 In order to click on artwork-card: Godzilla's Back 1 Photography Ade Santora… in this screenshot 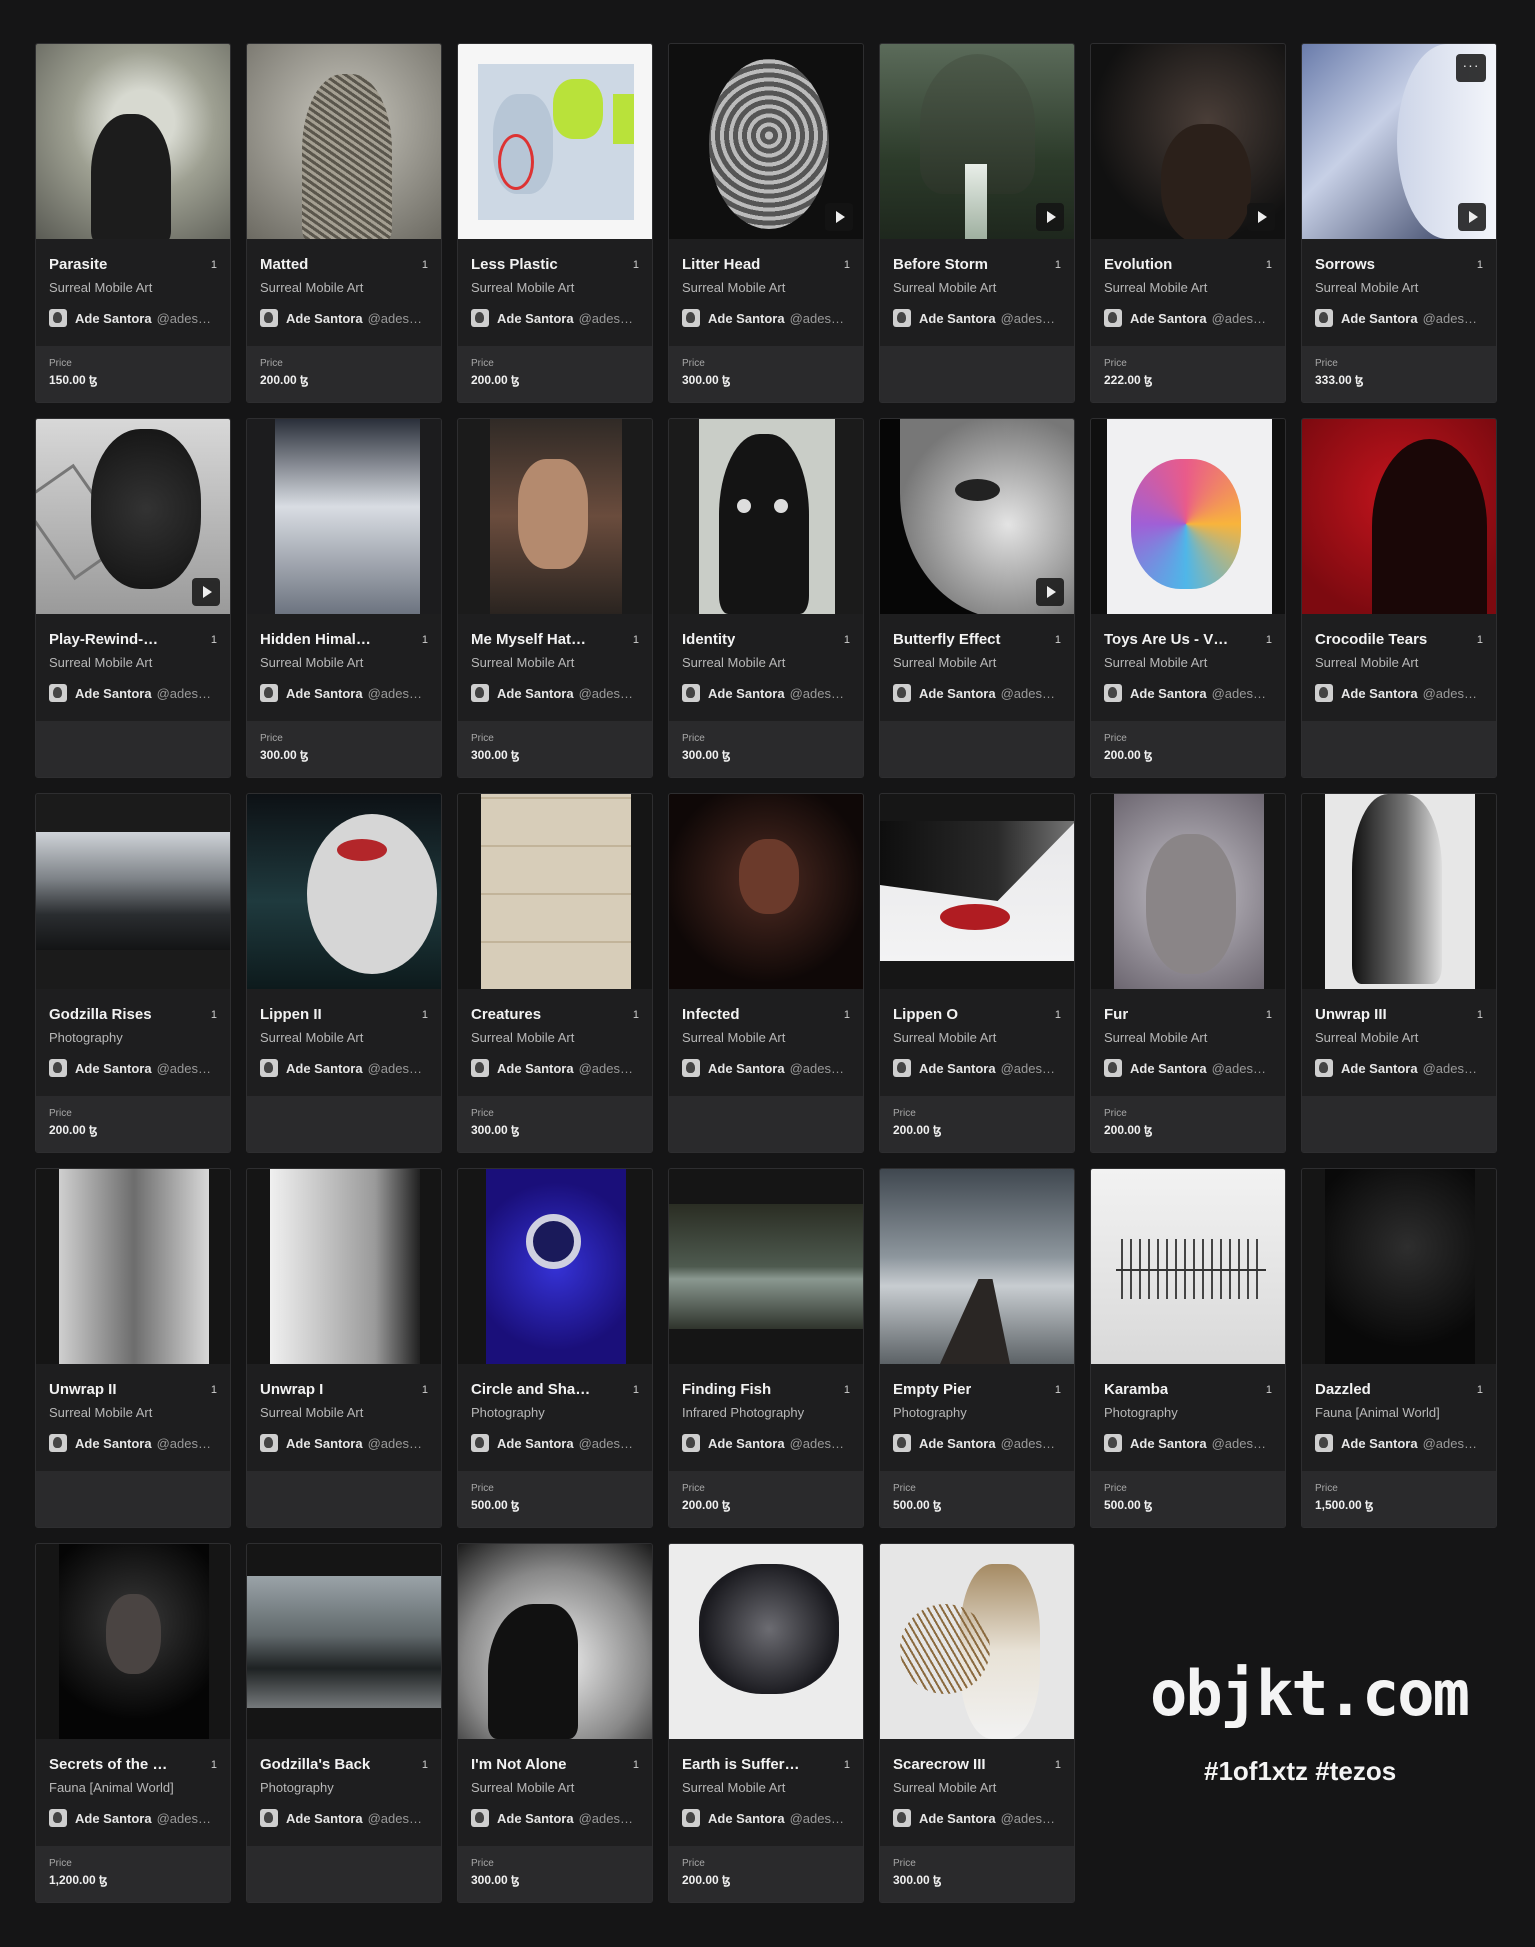, I will do `click(344, 1723)`.